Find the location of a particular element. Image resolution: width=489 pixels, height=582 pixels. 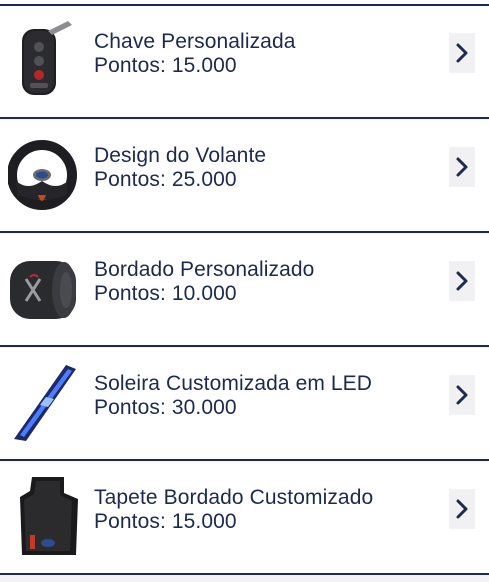

item-title: Soleira Customizada em LED is located at coordinates (233, 383).